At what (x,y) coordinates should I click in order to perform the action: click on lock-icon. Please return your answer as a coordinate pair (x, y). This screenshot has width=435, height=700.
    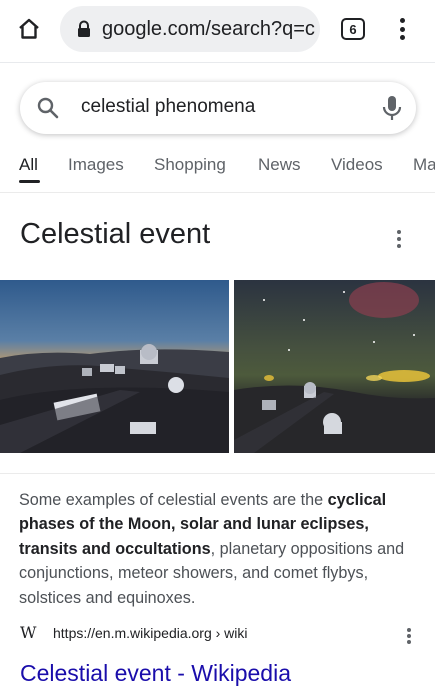
    Looking at the image, I should click on (84, 28).